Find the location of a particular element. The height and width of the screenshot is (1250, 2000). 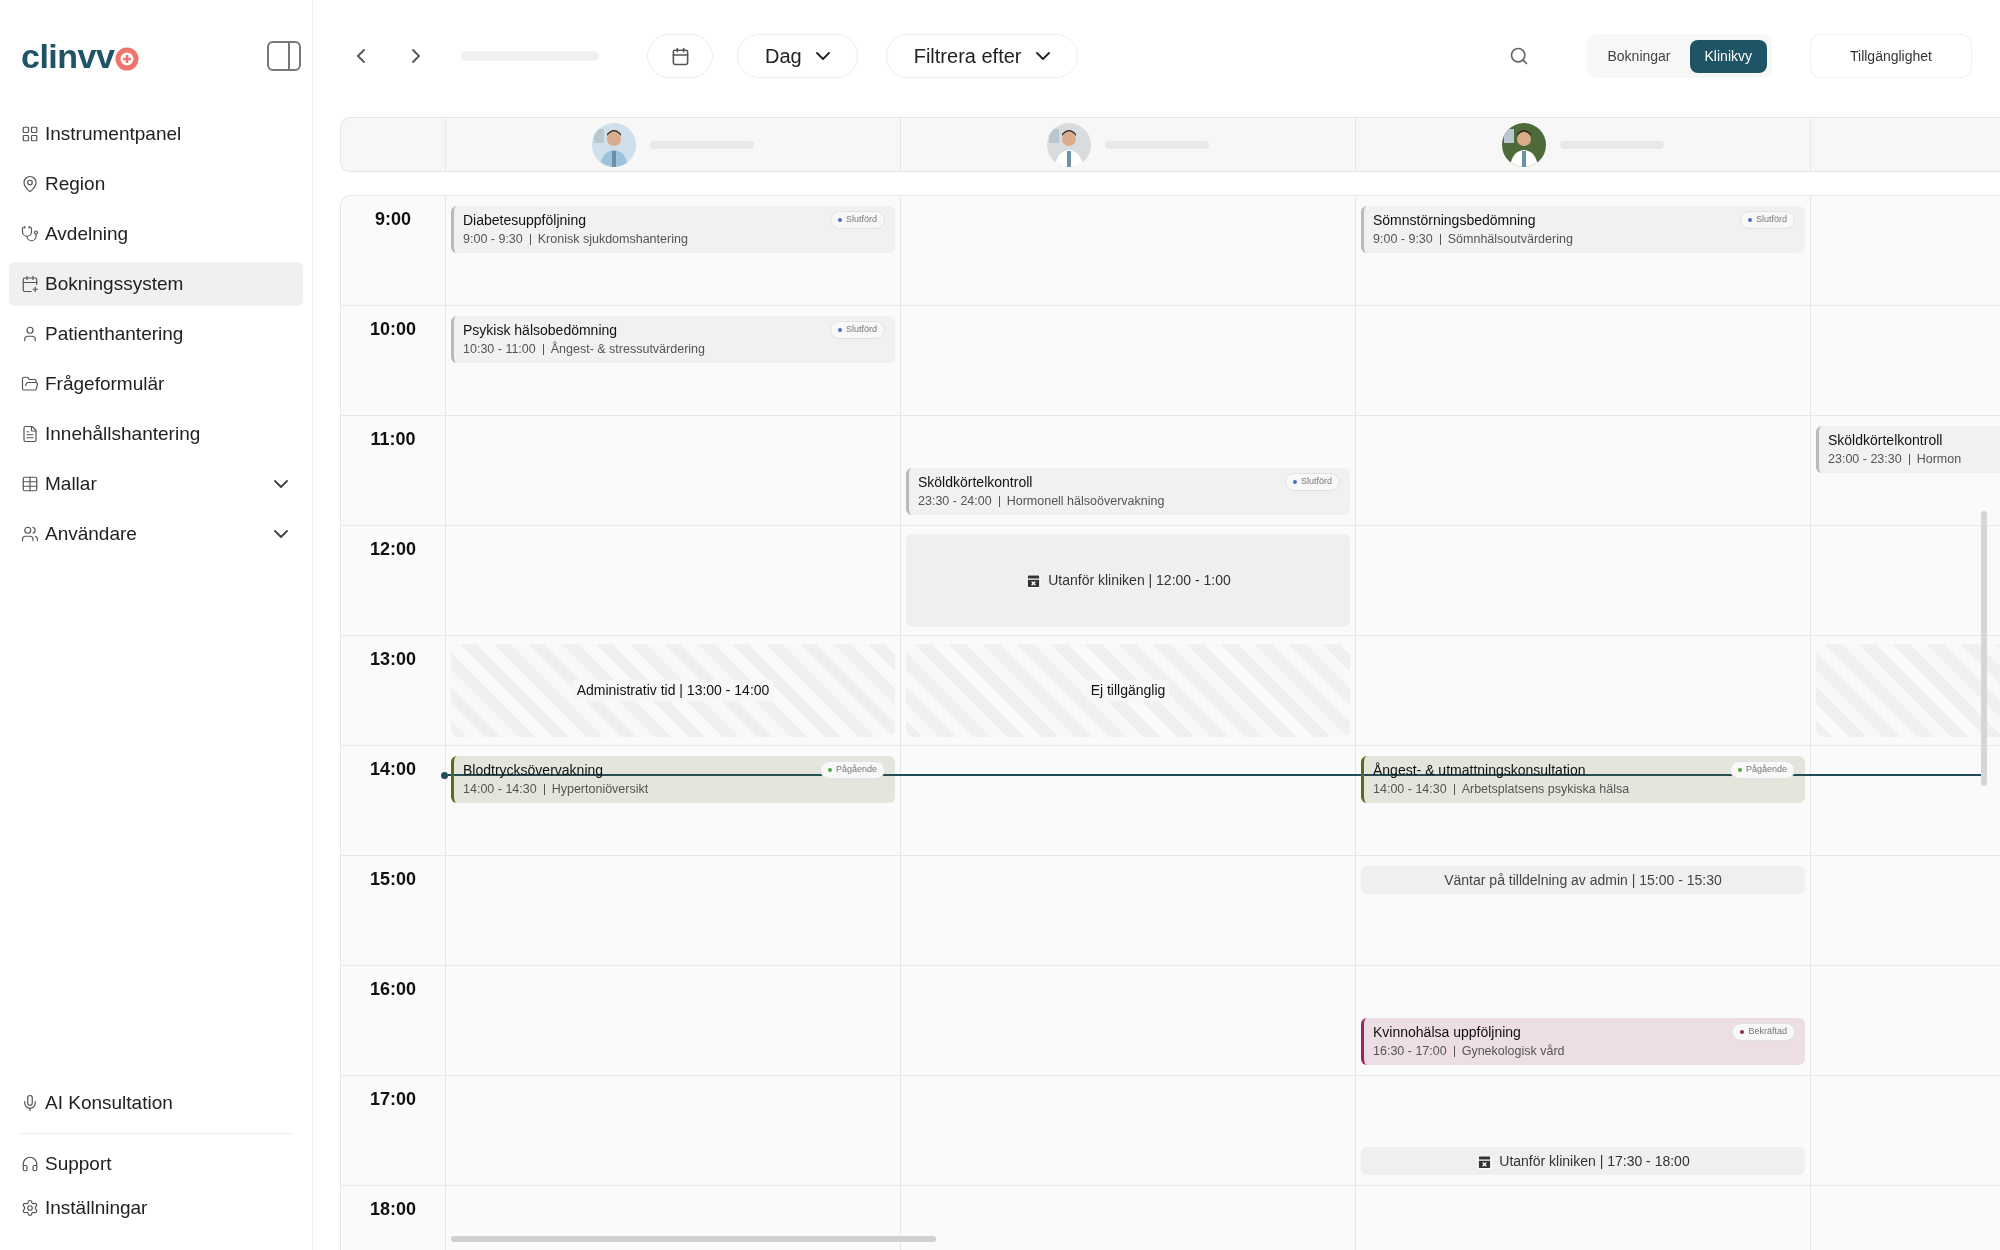

user-icon is located at coordinates (30, 334).